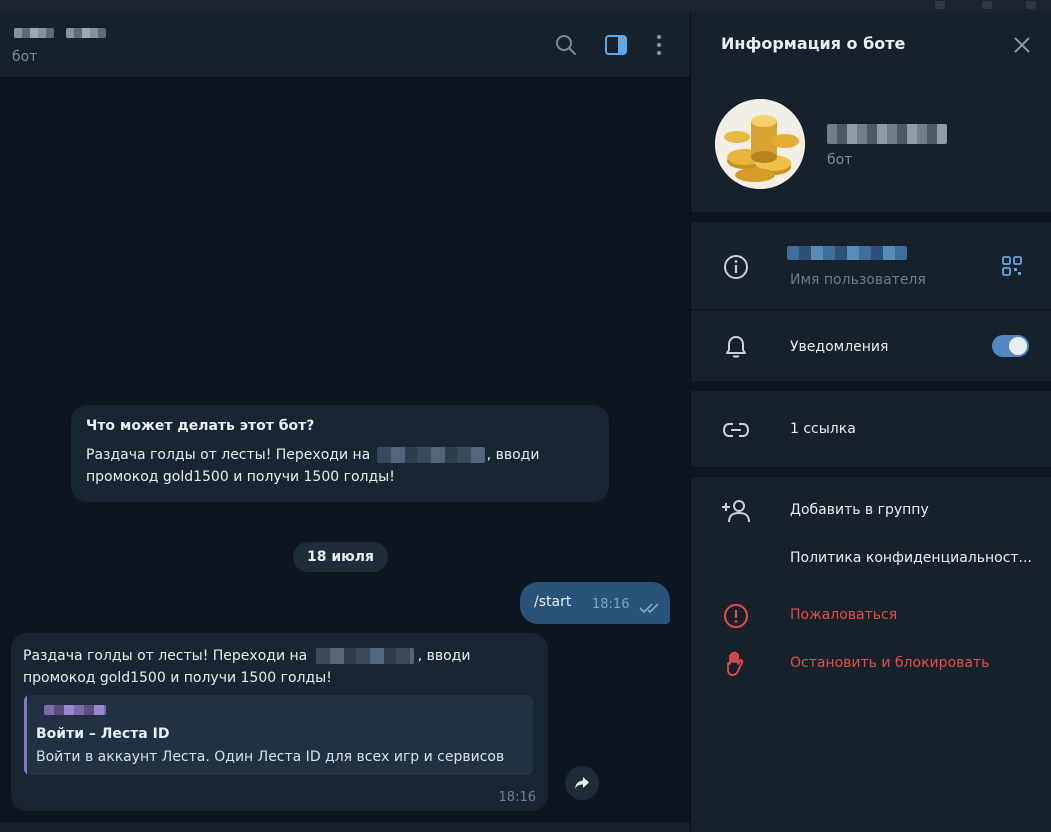  What do you see at coordinates (736, 616) in the screenshot?
I see `report-icon` at bounding box center [736, 616].